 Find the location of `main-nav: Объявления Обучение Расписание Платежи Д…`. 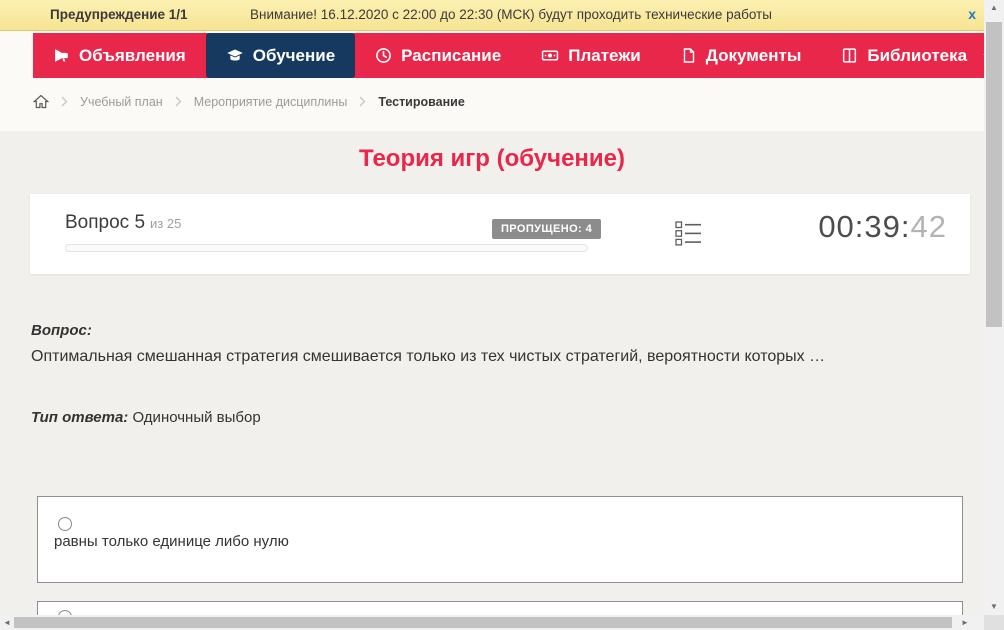

main-nav: Объявления Обучение Расписание Платежи Д… is located at coordinates (508, 55).